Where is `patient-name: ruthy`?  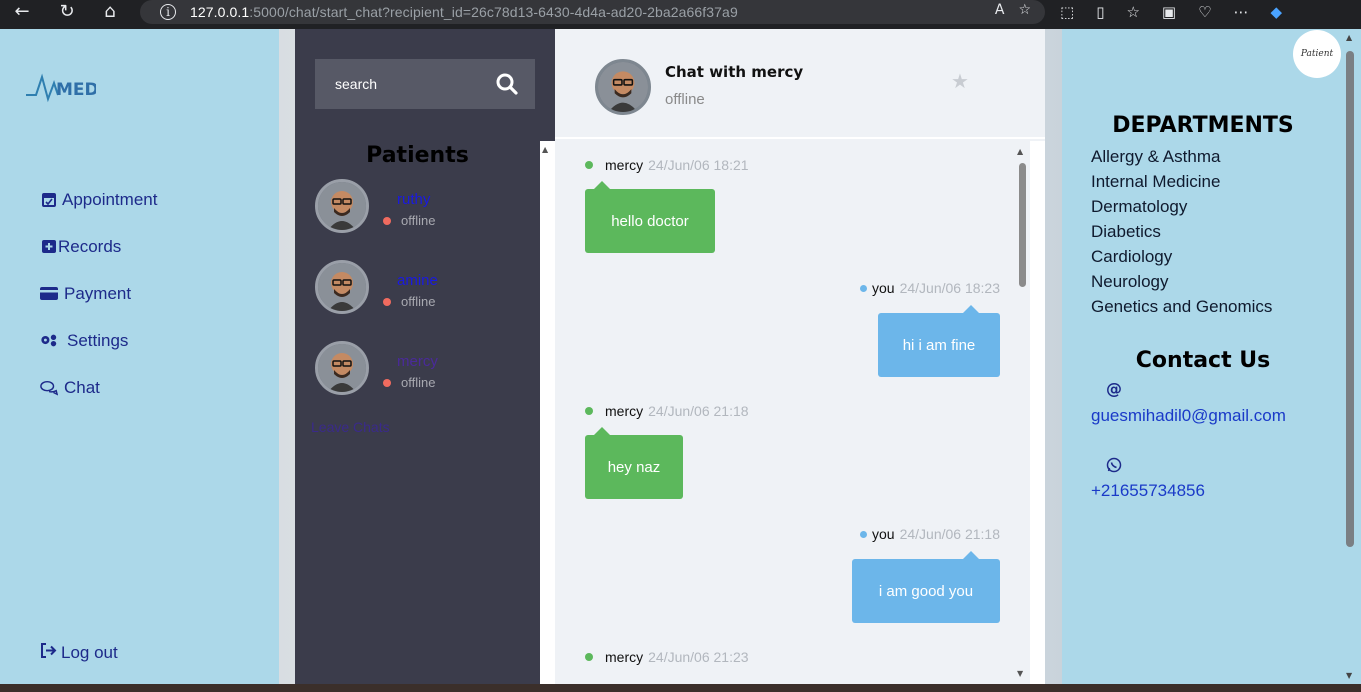 patient-name: ruthy is located at coordinates (413, 199).